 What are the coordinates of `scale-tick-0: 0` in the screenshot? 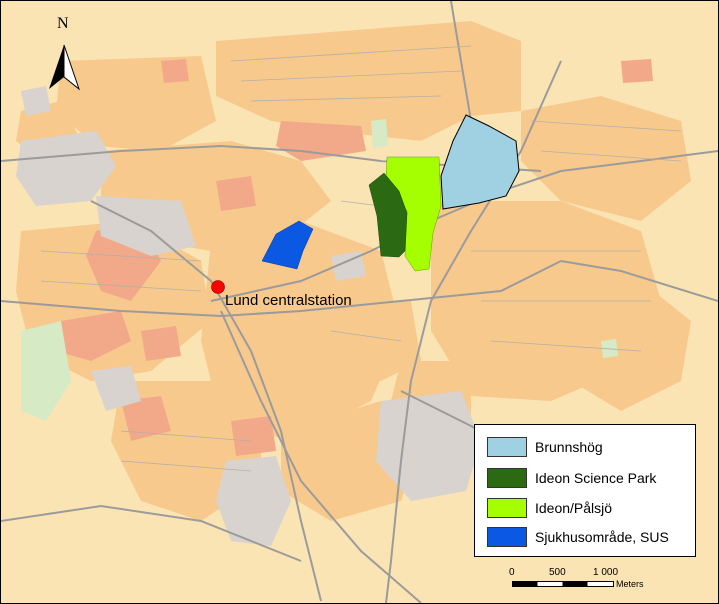 It's located at (512, 572).